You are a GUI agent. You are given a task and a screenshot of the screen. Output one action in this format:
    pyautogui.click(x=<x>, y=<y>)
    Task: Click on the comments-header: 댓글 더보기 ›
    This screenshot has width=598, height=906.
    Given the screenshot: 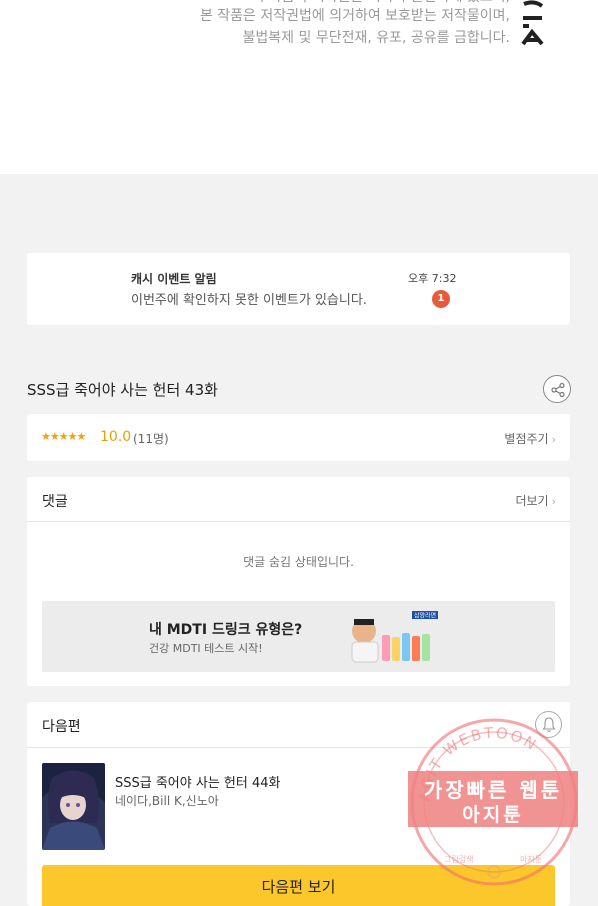 What is the action you would take?
    pyautogui.click(x=298, y=499)
    